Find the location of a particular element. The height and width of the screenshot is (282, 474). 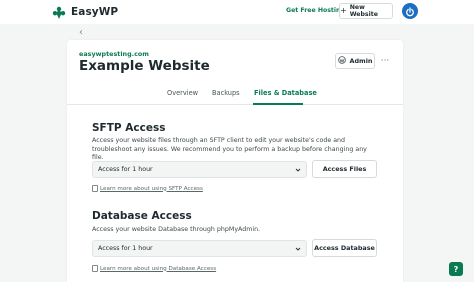

help-button: ? is located at coordinates (456, 269).